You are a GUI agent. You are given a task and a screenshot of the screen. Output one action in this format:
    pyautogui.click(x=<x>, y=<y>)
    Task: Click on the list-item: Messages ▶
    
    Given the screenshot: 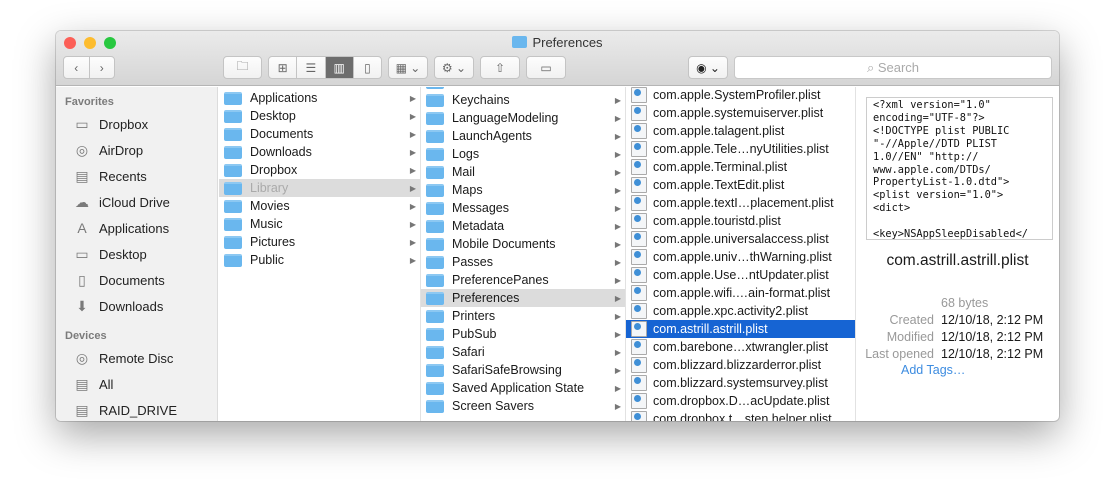 What is the action you would take?
    pyautogui.click(x=523, y=208)
    